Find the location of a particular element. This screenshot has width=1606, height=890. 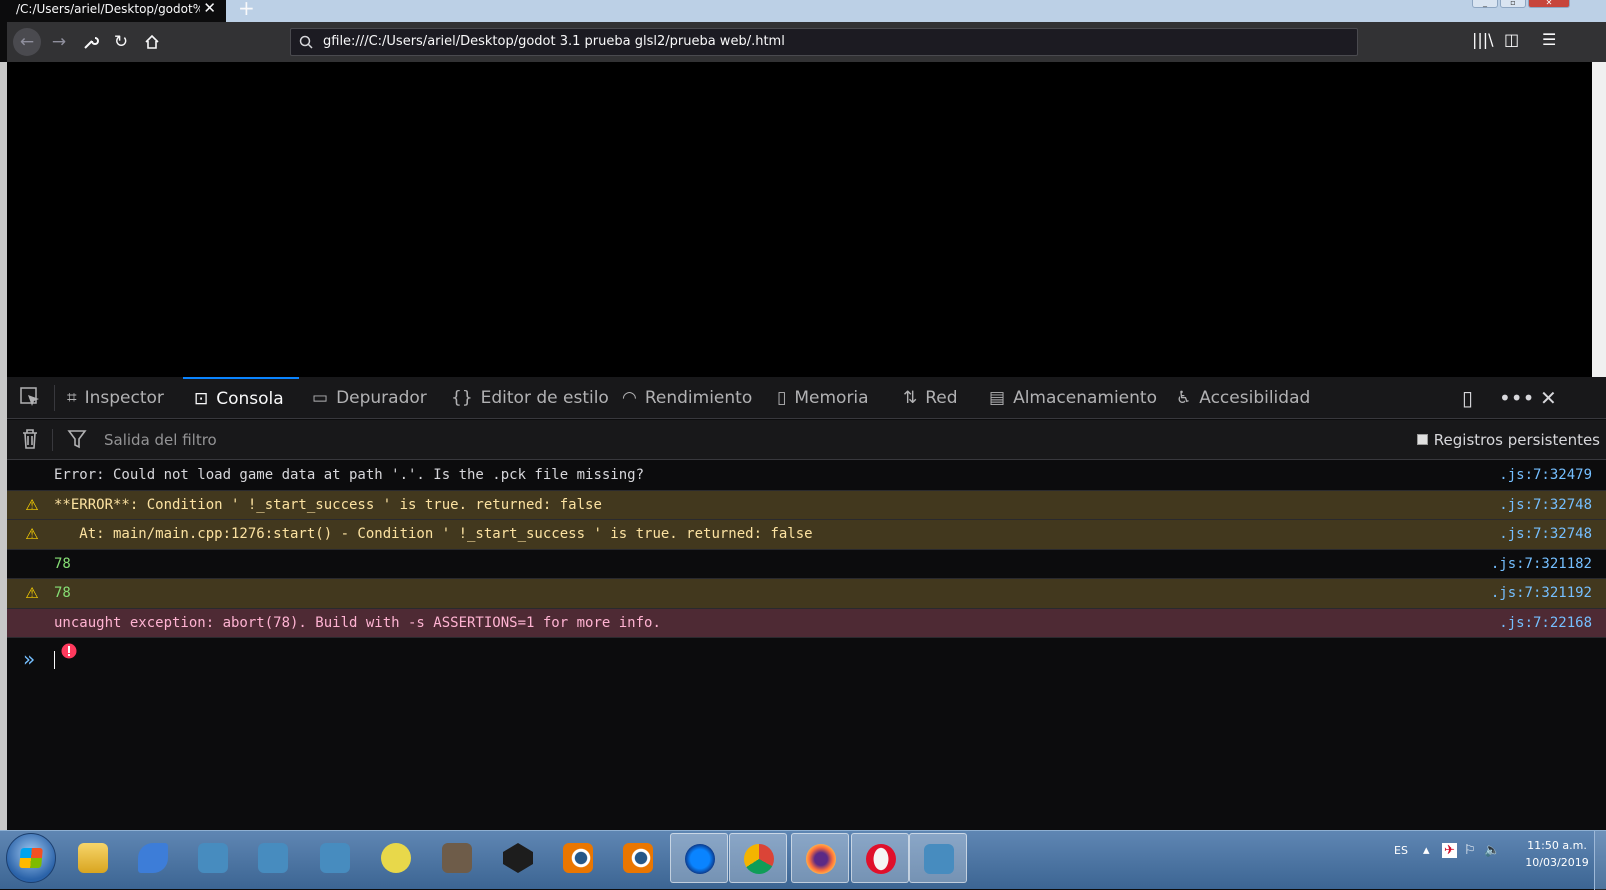

tab-title: /C:/Users/ariel/Desktop/godot%20 is located at coordinates (108, 9).